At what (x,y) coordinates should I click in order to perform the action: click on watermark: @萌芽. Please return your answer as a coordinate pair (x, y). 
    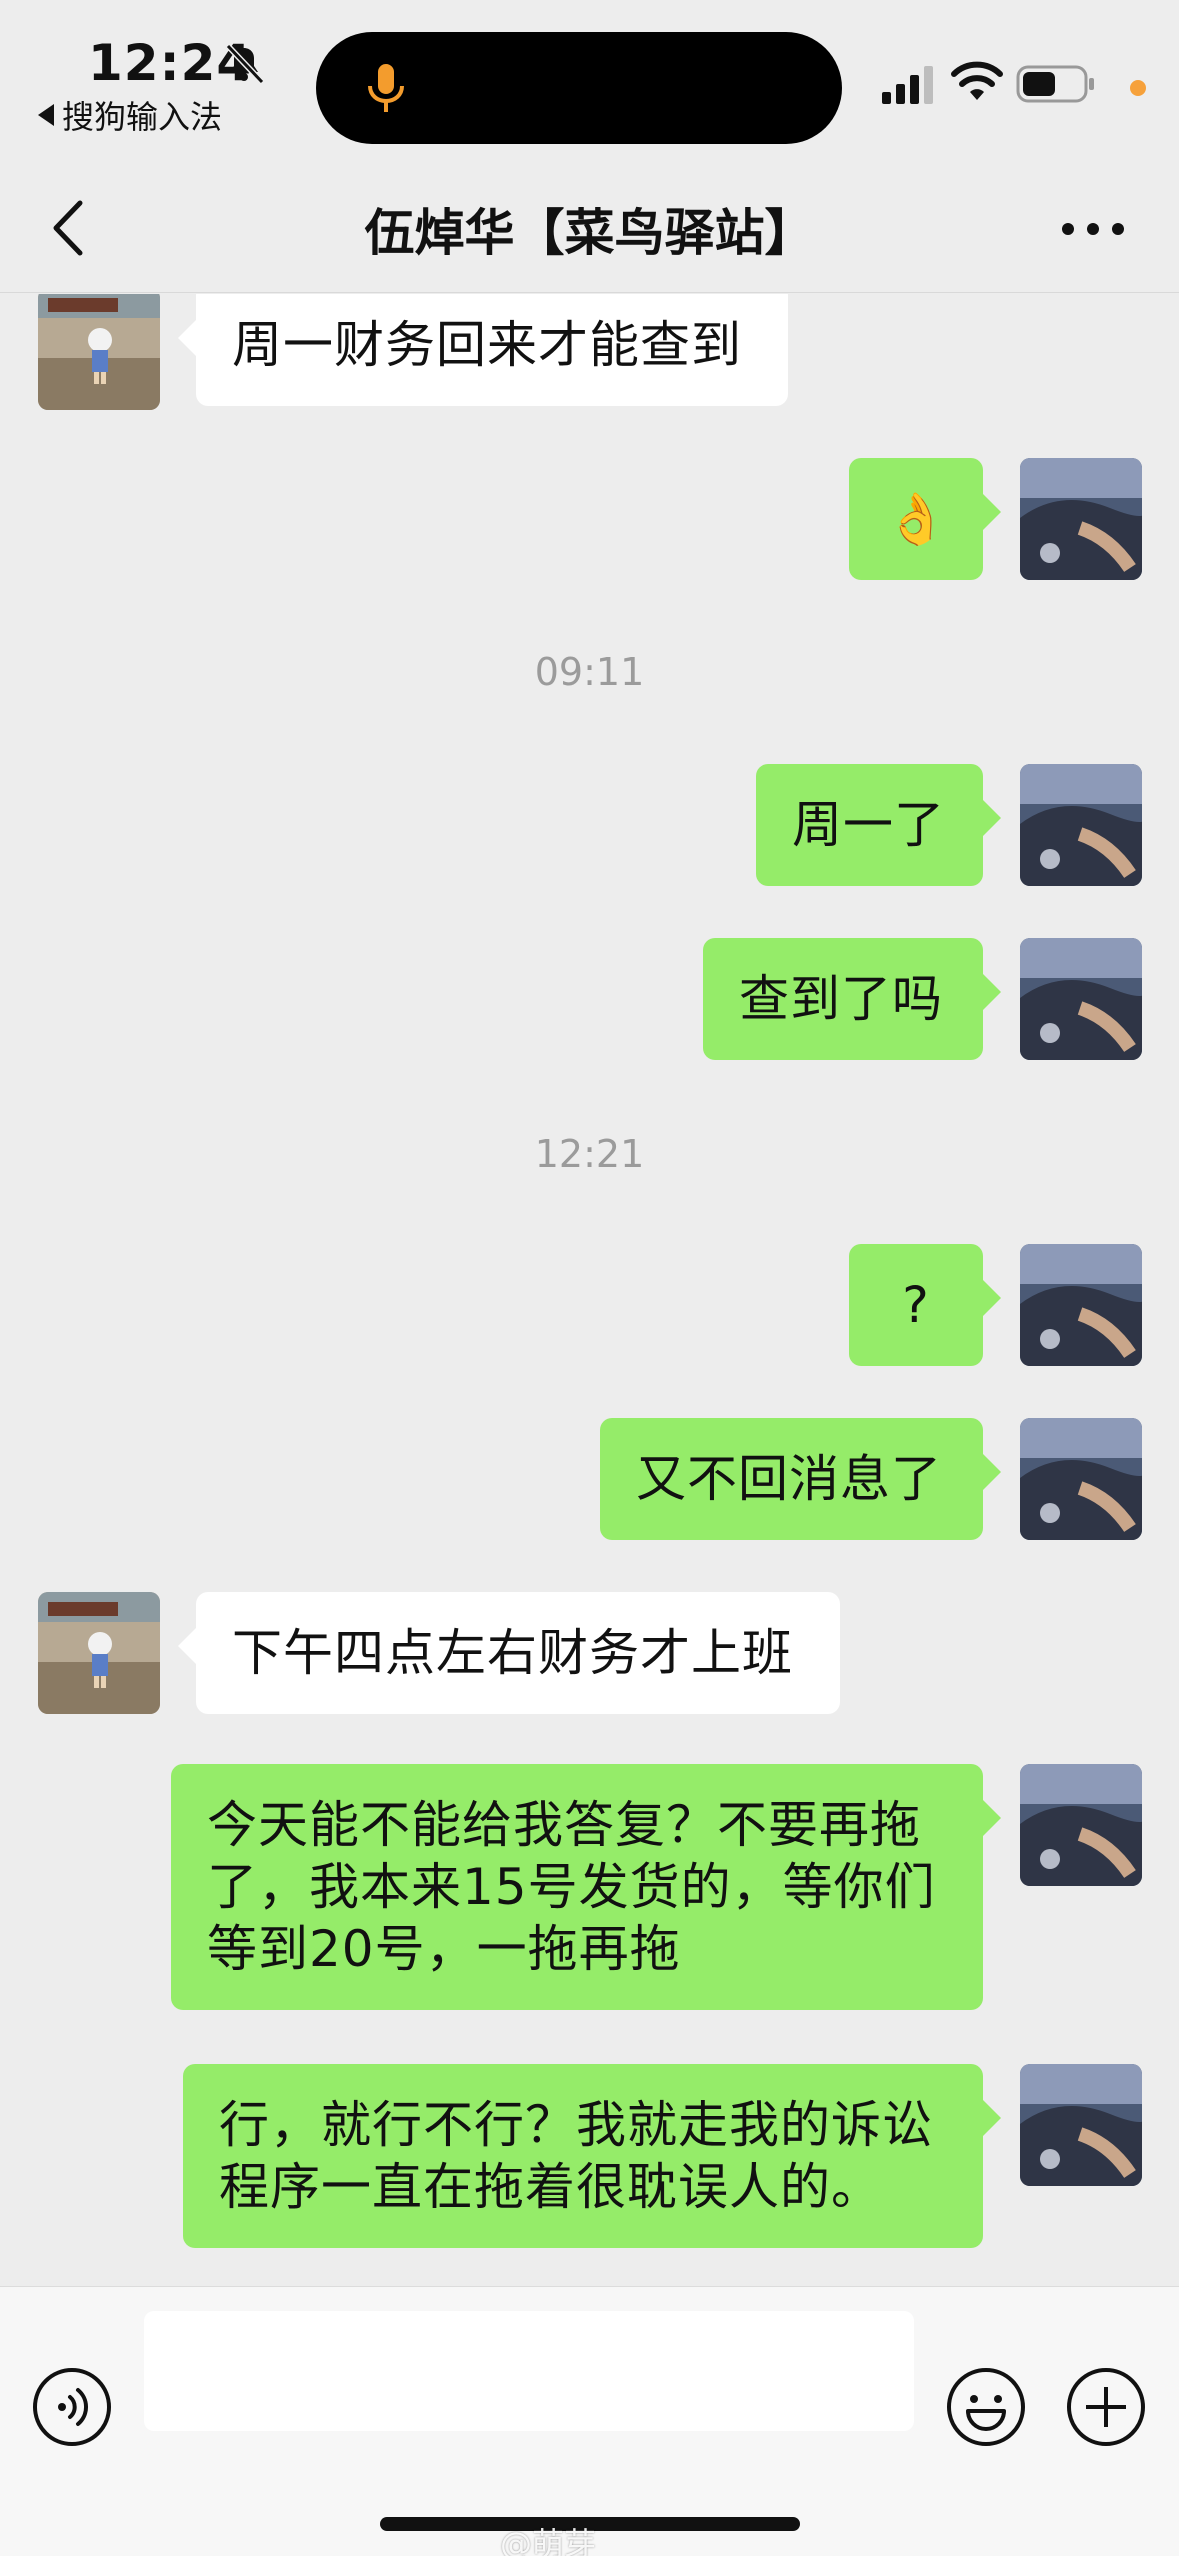
    Looking at the image, I should click on (548, 2540).